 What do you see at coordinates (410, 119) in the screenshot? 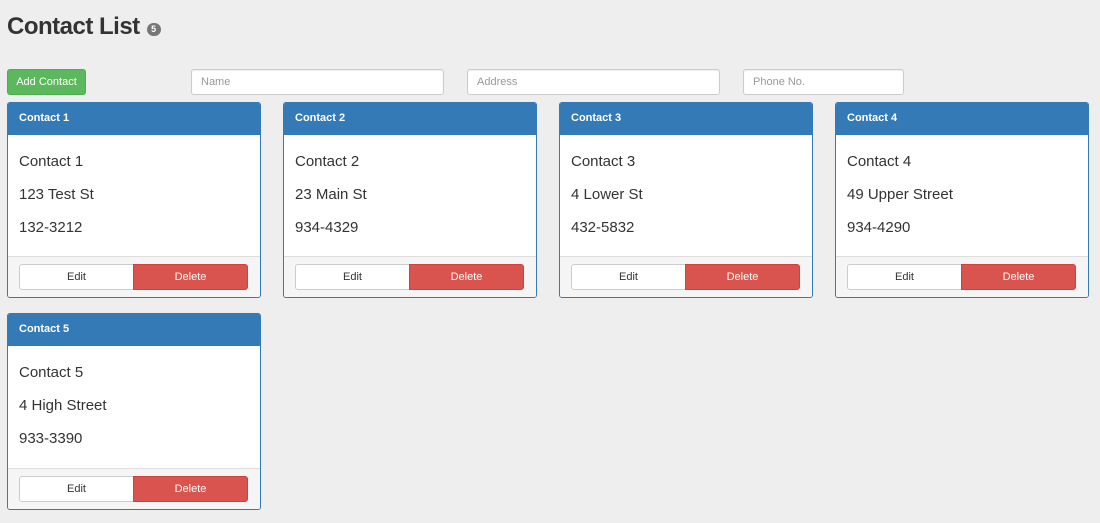
I see `contact-card-header: Contact 2` at bounding box center [410, 119].